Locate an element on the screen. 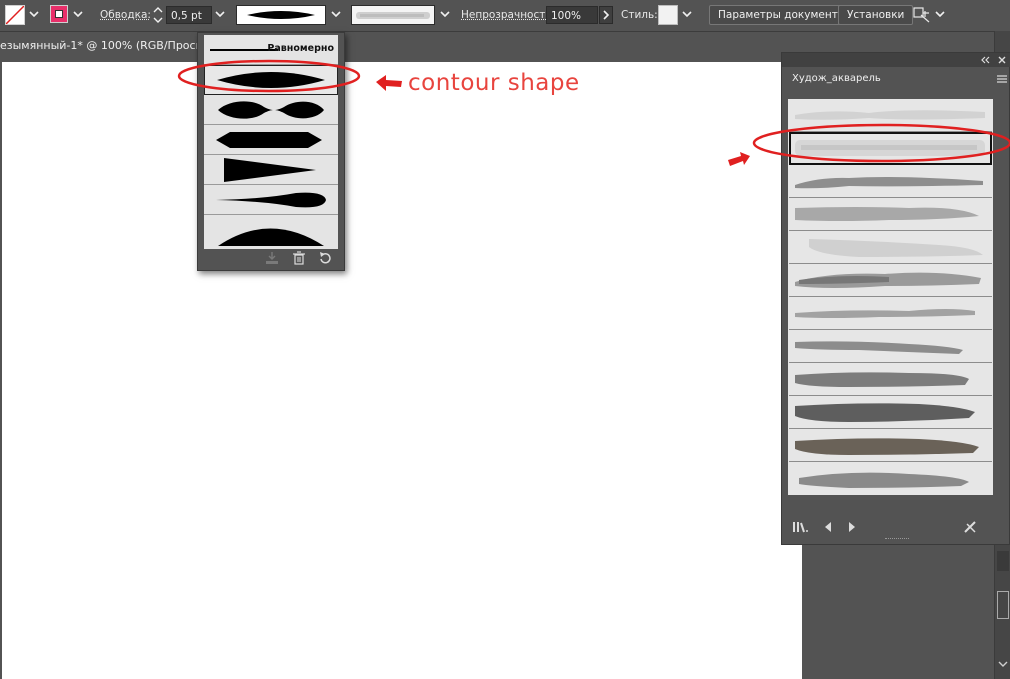 This screenshot has height=679, width=1010. graphic-style-swatch is located at coordinates (668, 15).